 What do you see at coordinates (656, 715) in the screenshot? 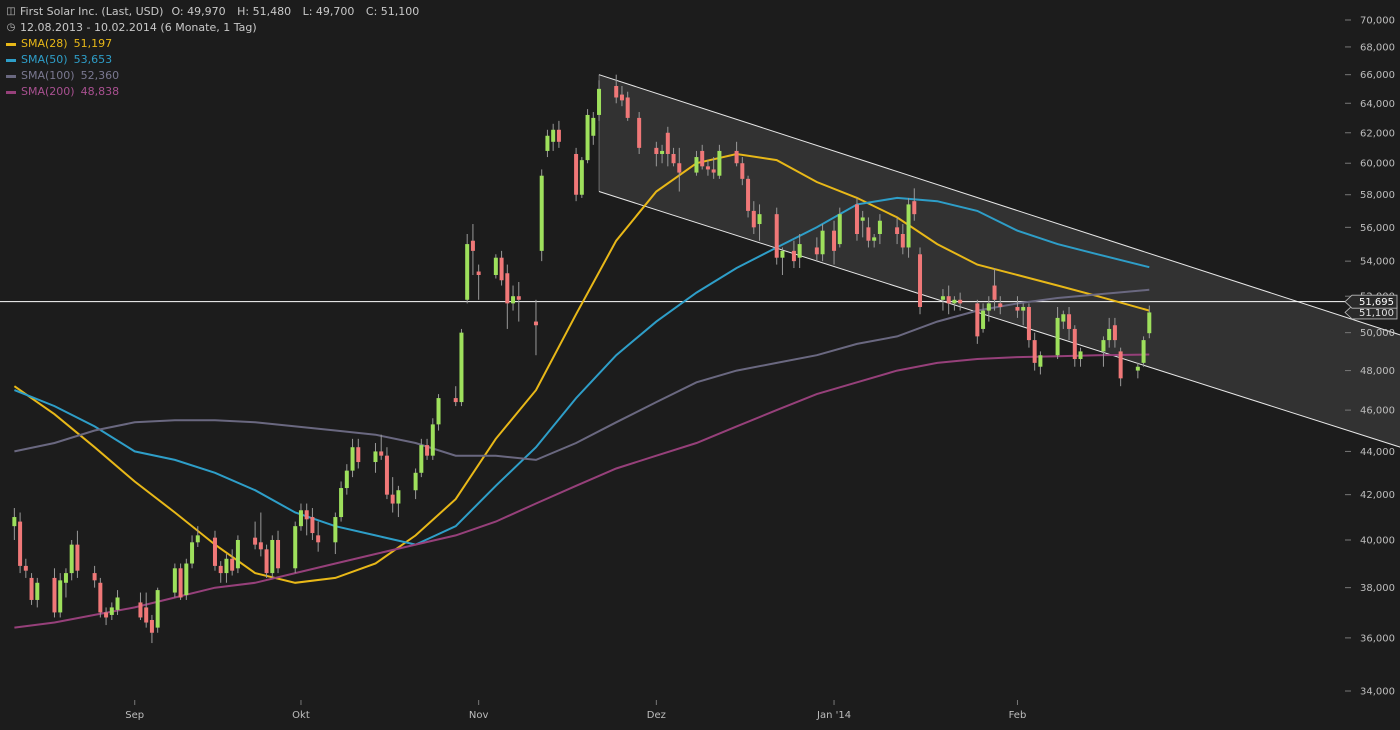
I see `x-axis-label: Dez` at bounding box center [656, 715].